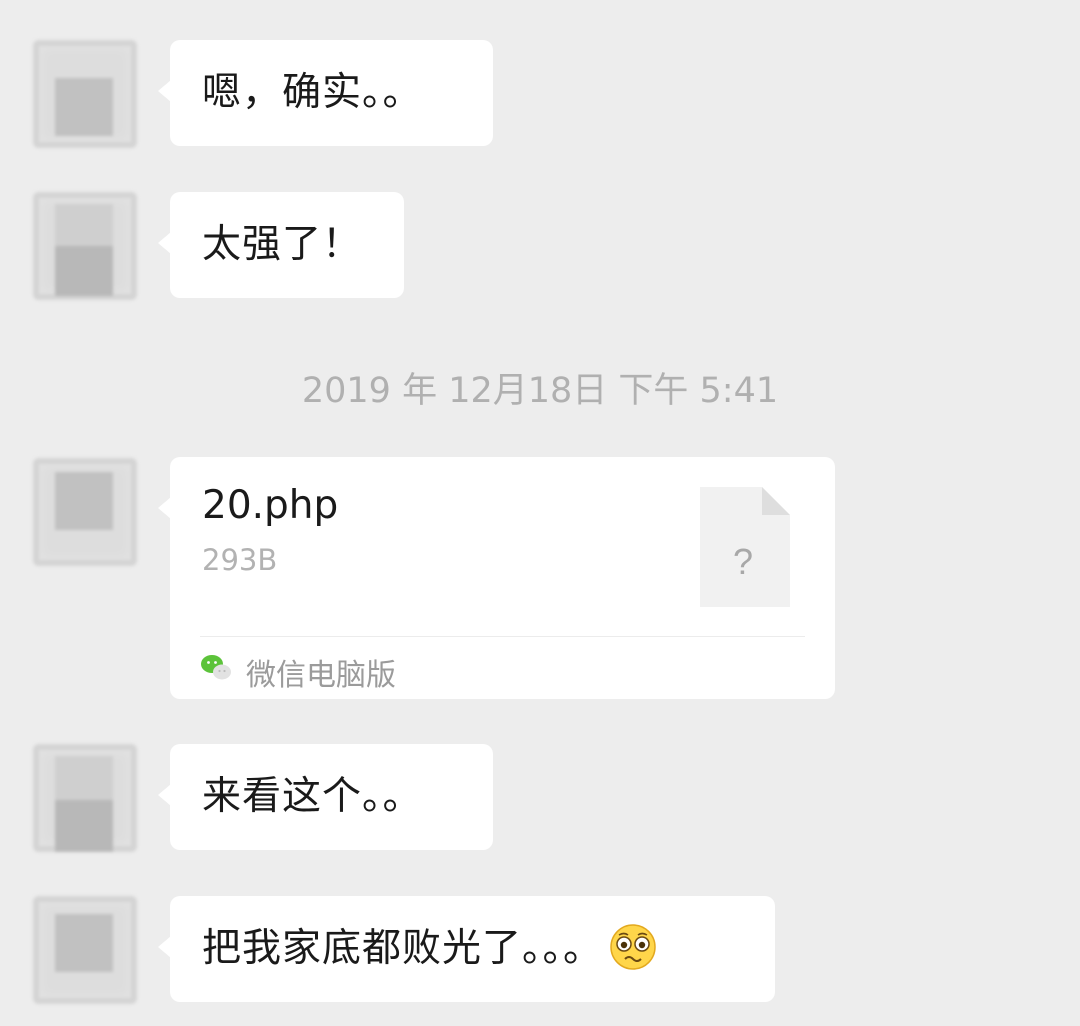 Image resolution: width=1080 pixels, height=1026 pixels. Describe the element at coordinates (540, 391) in the screenshot. I see `chat-timestamp: 2019 年 12月18日 下午 5:41` at that location.